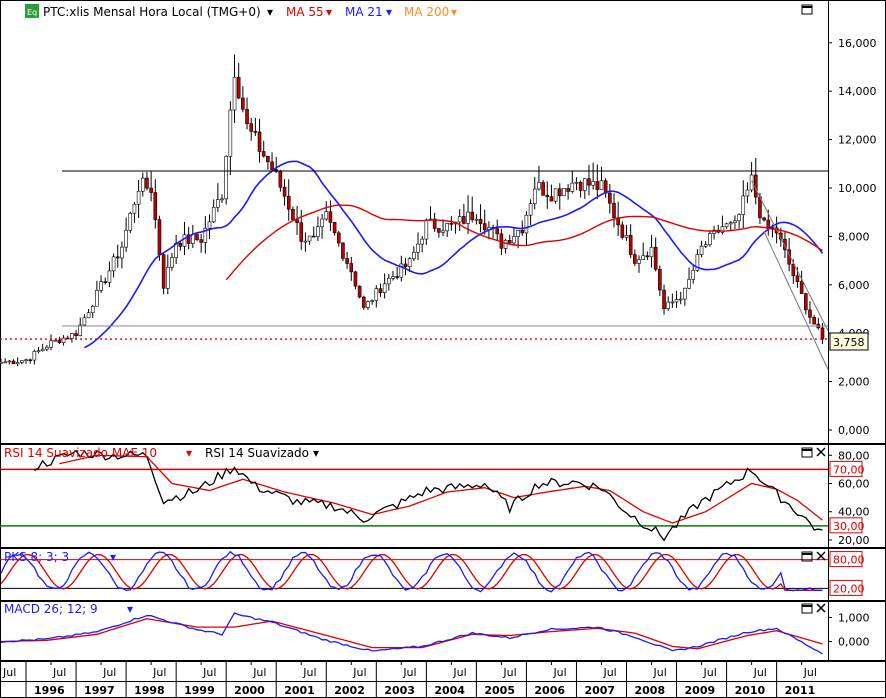  What do you see at coordinates (316, 453) in the screenshot?
I see `rsi-dropdown-icon: ▾` at bounding box center [316, 453].